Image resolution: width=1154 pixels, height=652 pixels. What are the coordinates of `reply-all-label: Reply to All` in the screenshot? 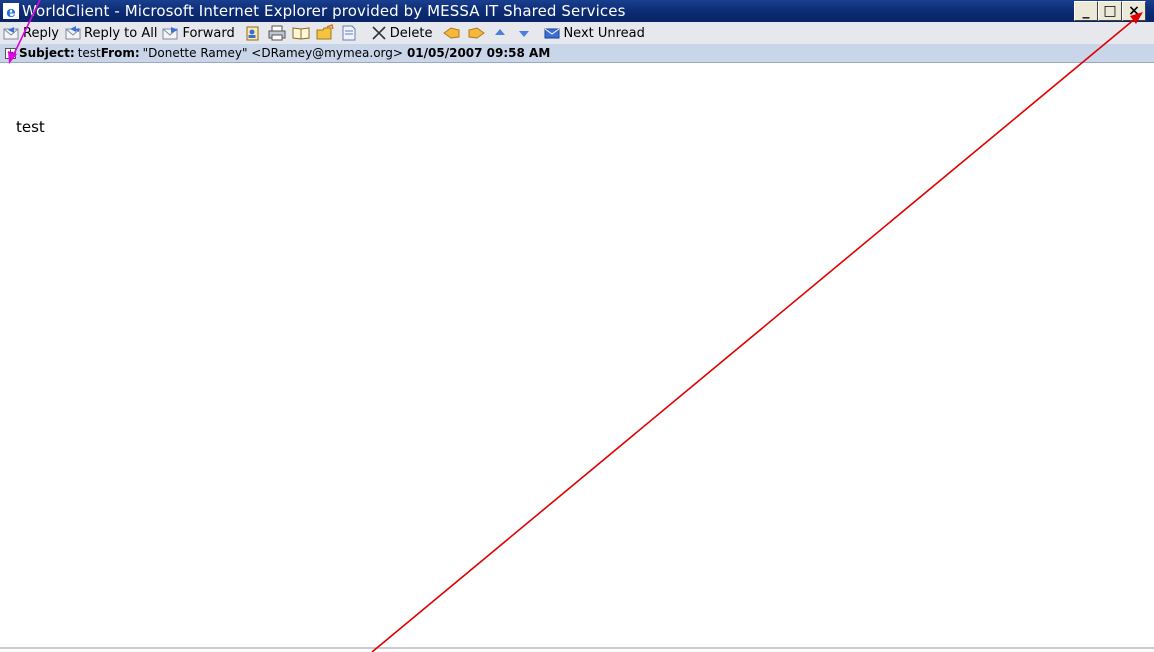 It's located at (121, 33).